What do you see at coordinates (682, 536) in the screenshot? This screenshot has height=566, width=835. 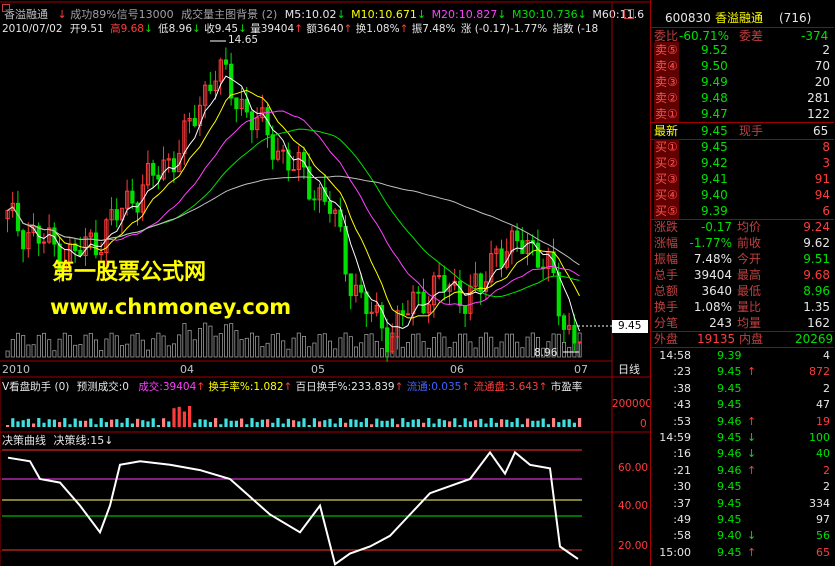 I see `tick-time: :58` at bounding box center [682, 536].